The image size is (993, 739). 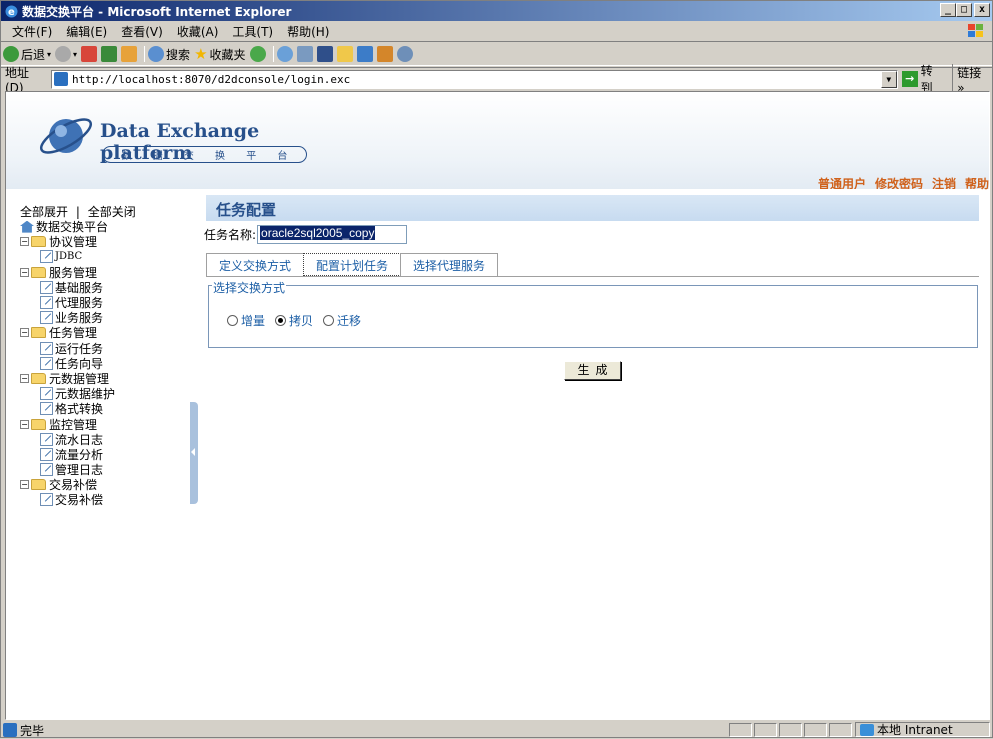 I want to click on expand-all-link: 全部展开, so click(x=44, y=212).